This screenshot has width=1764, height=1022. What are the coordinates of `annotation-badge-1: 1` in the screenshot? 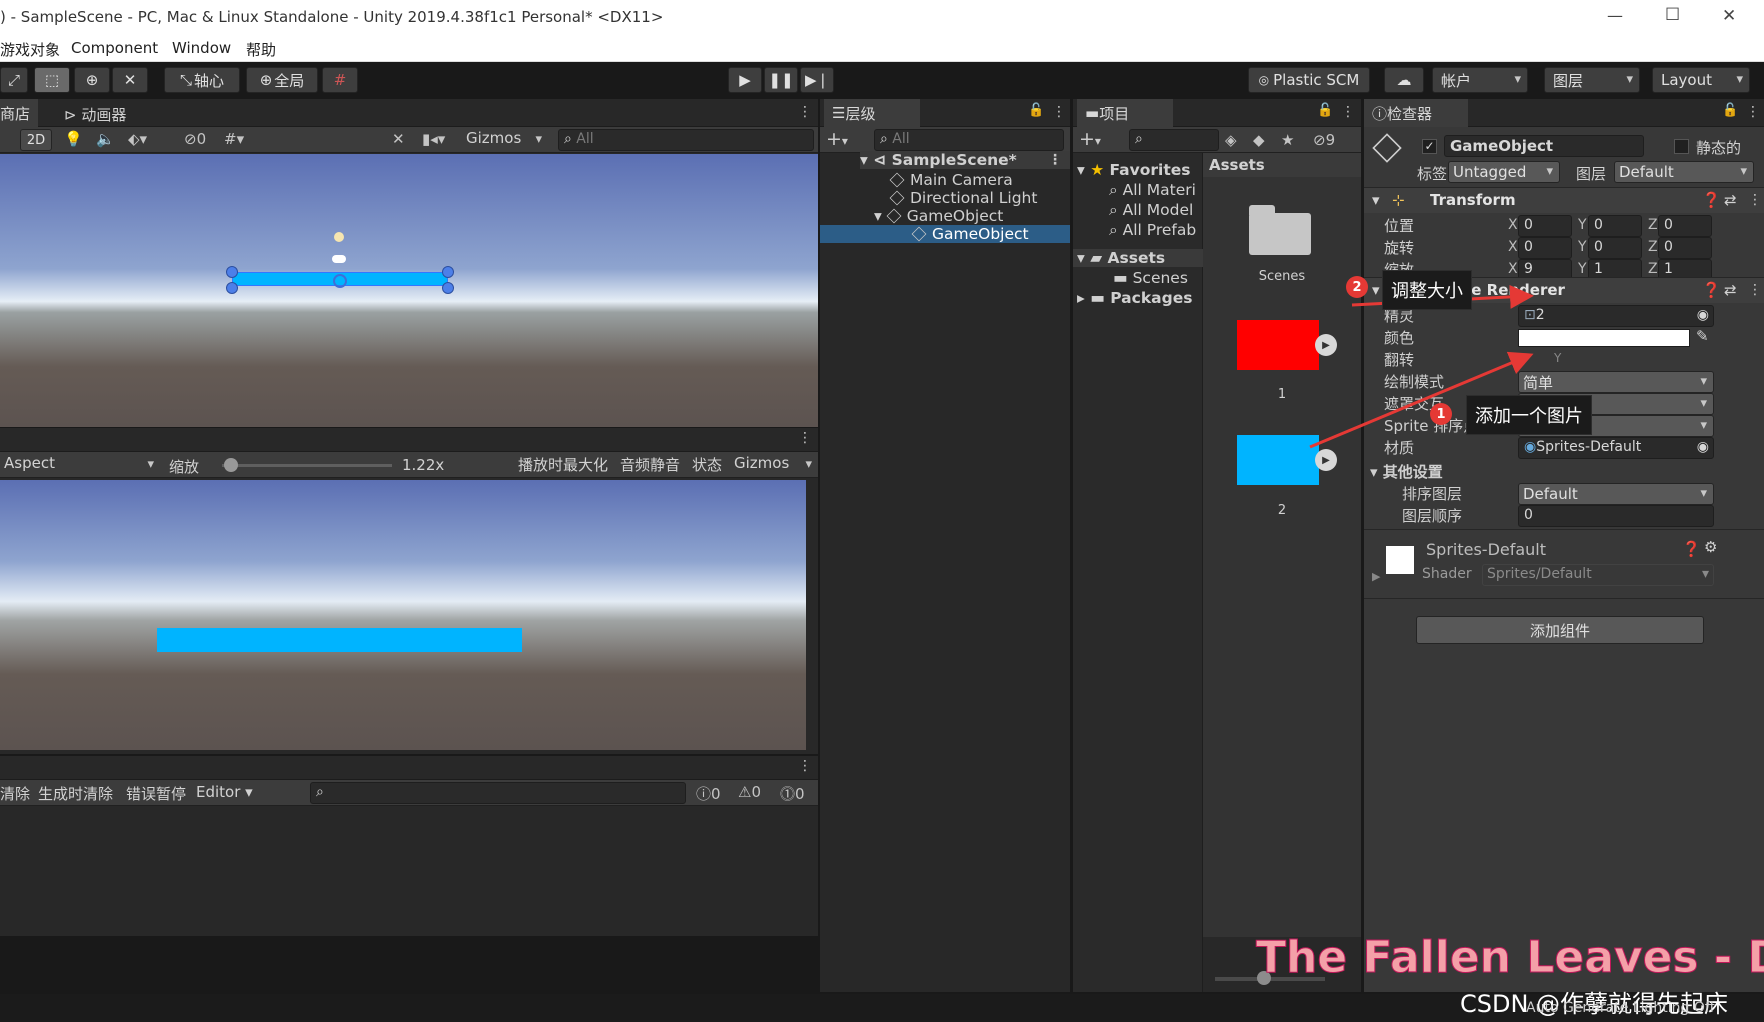 It's located at (1441, 414).